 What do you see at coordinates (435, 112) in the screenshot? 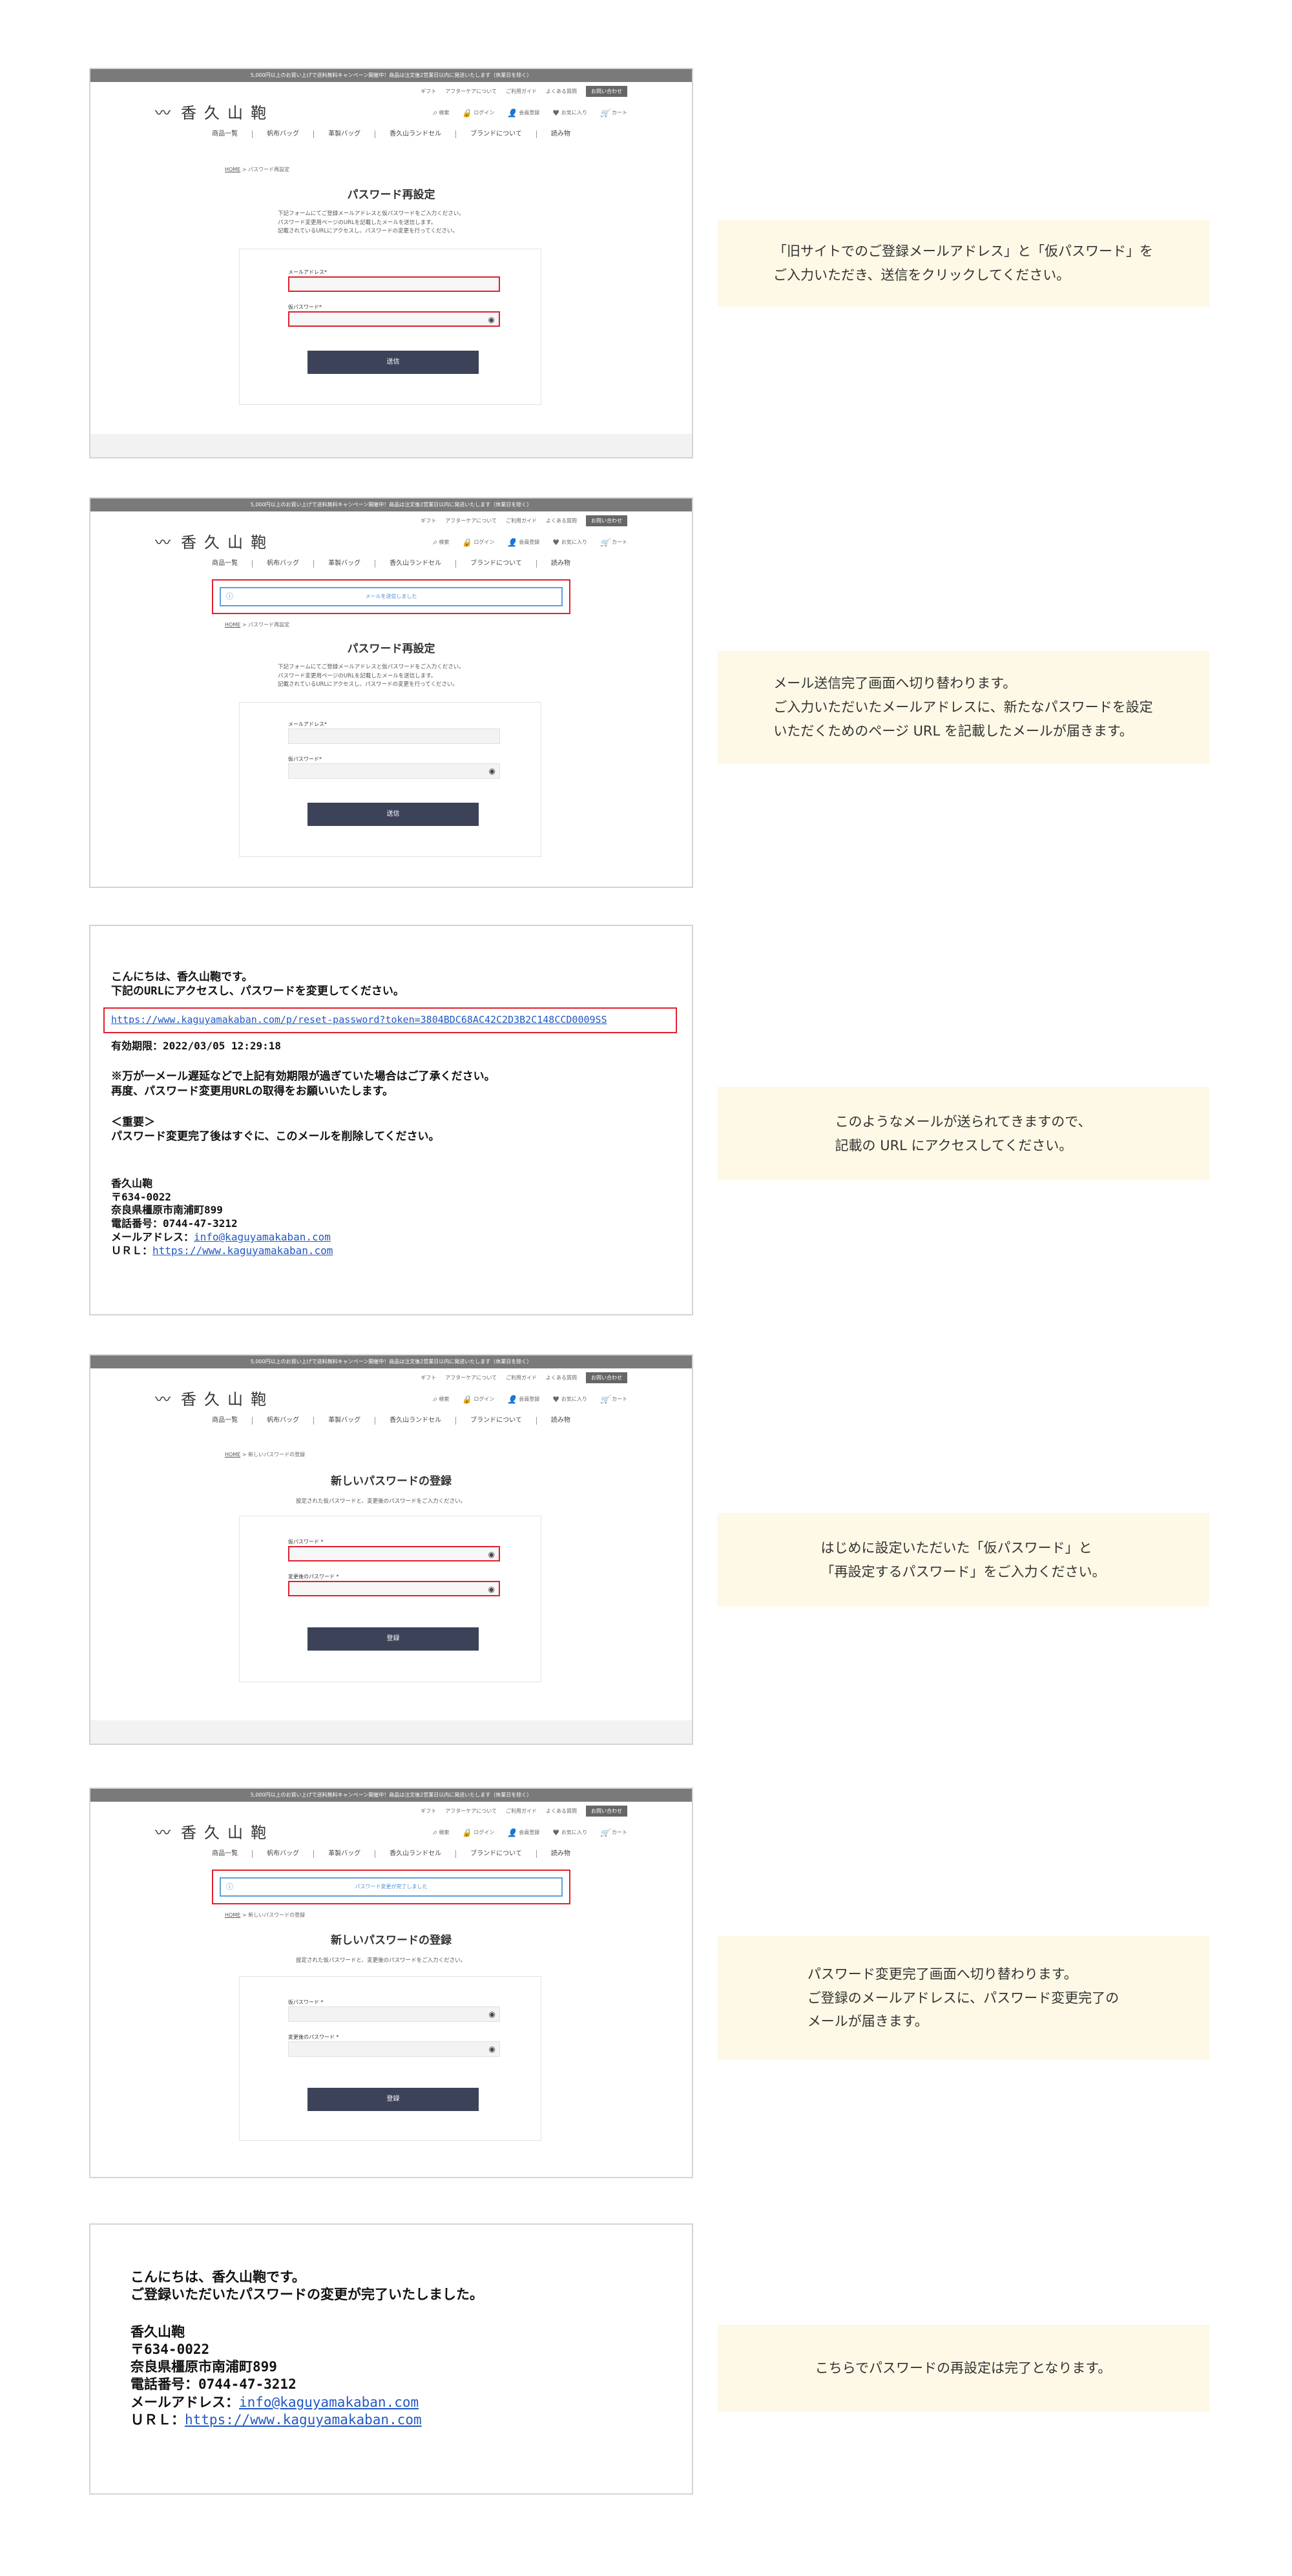
I see `search-icon: ⌕` at bounding box center [435, 112].